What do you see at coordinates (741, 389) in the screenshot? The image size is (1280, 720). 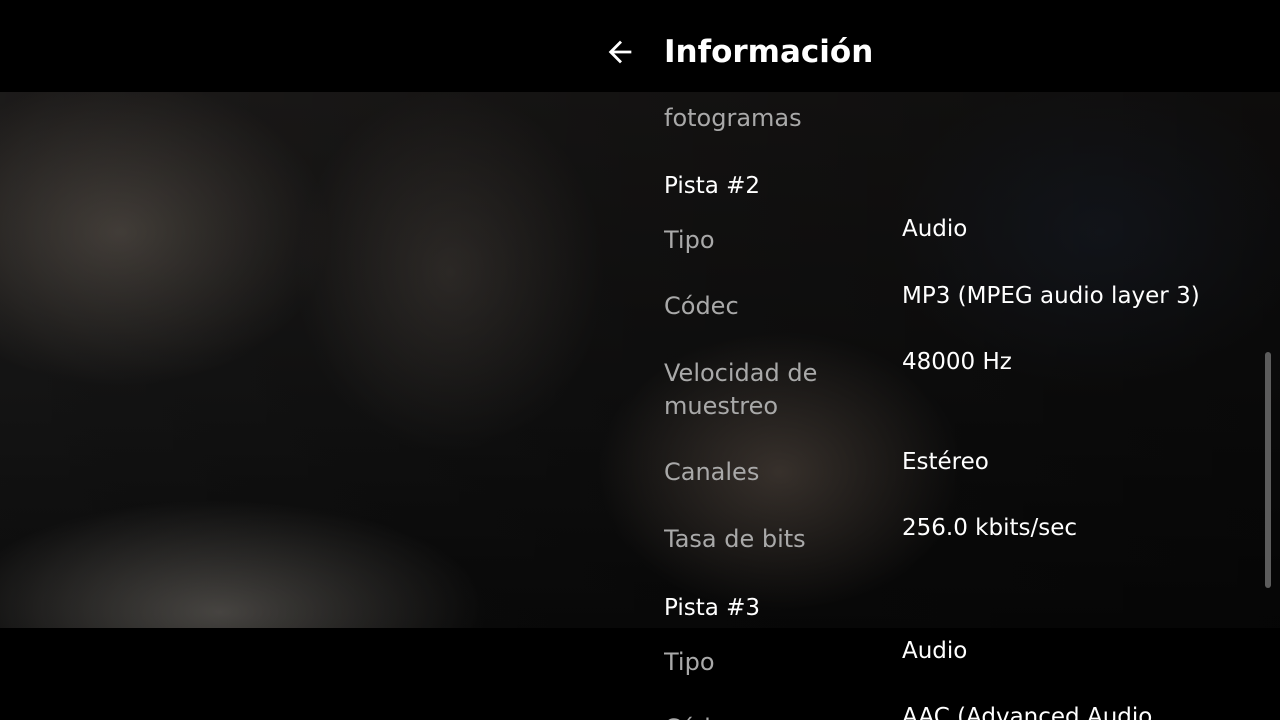 I see `info-row-label: Velocidad de muestreo` at bounding box center [741, 389].